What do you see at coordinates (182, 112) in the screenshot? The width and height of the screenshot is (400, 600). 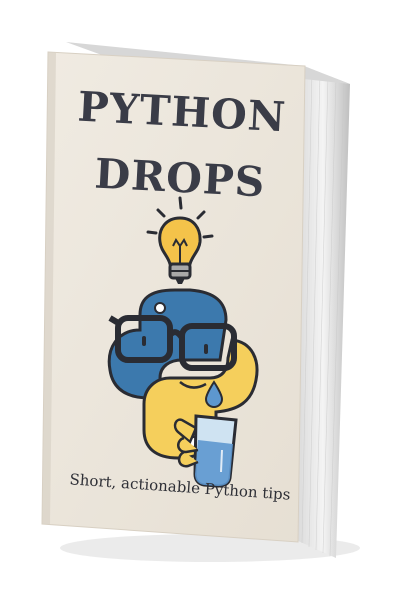 I see `book-title-line-1: PYTHON` at bounding box center [182, 112].